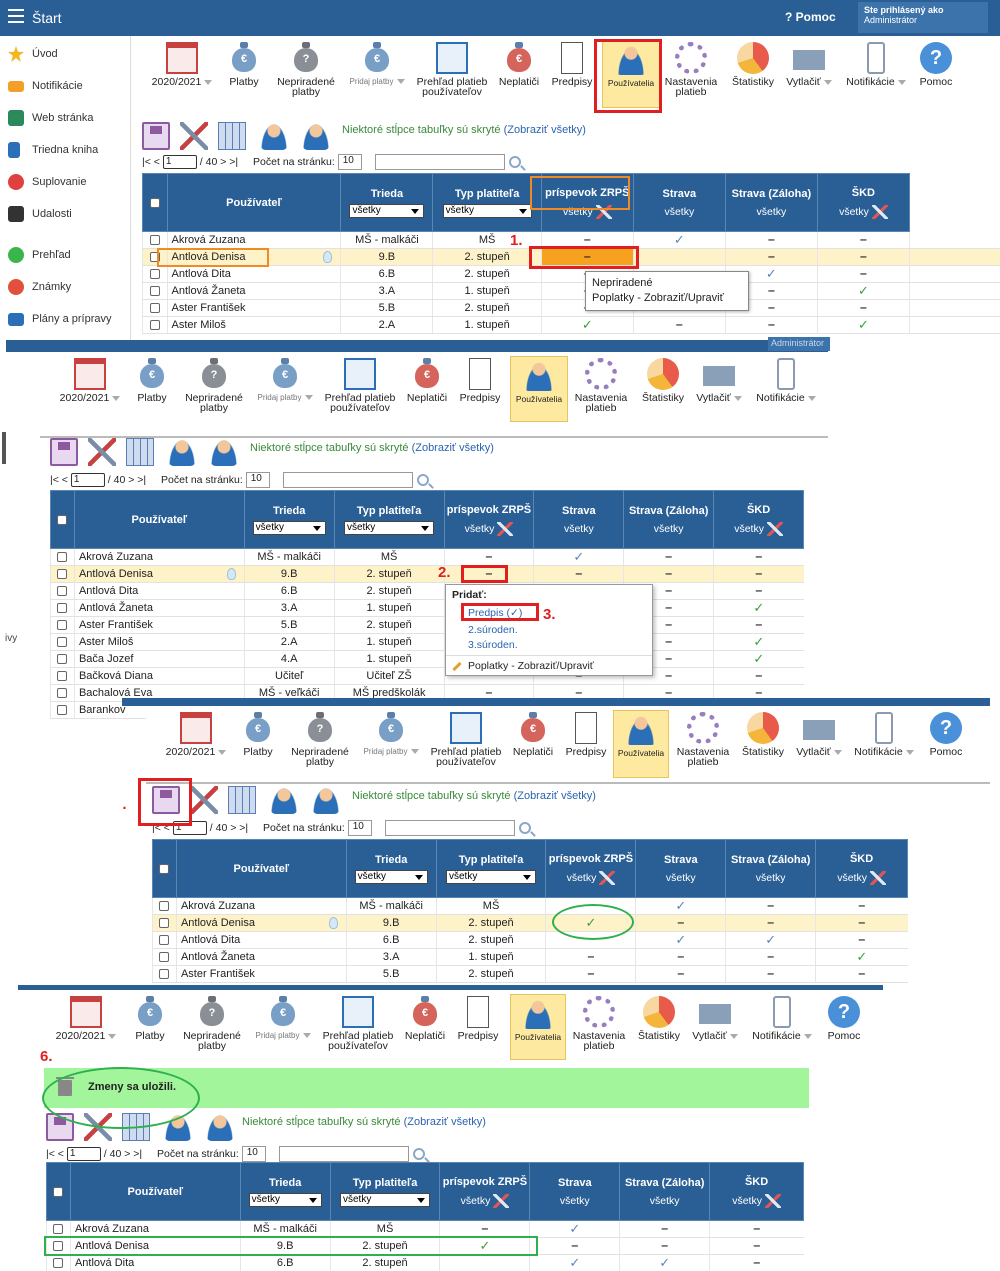 The height and width of the screenshot is (1271, 1000). I want to click on table-row: Aster Miloš 2.A 1. stupeň ✓ ‒ ‒ ✓, so click(571, 325).